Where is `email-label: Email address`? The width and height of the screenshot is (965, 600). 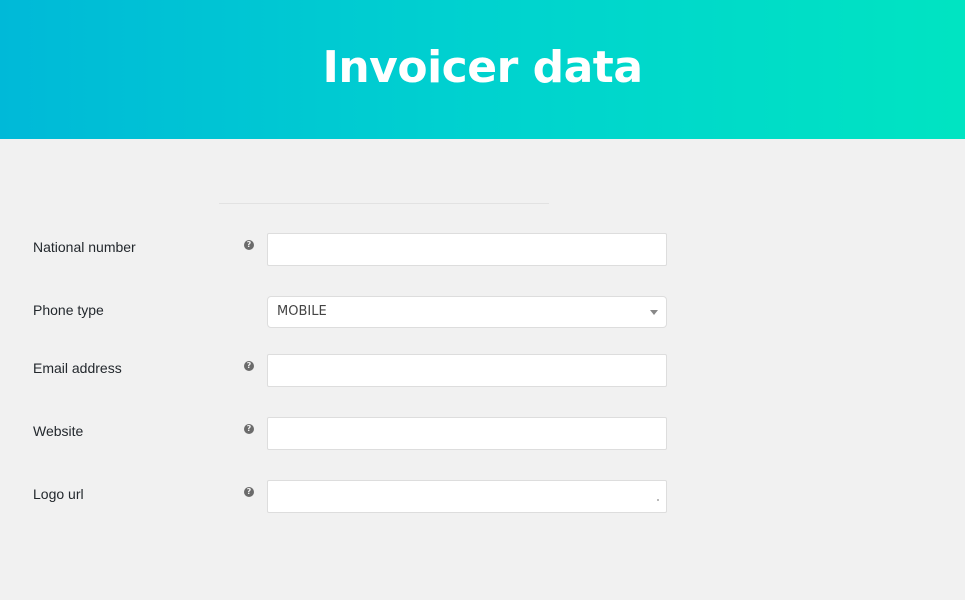 email-label: Email address is located at coordinates (77, 368).